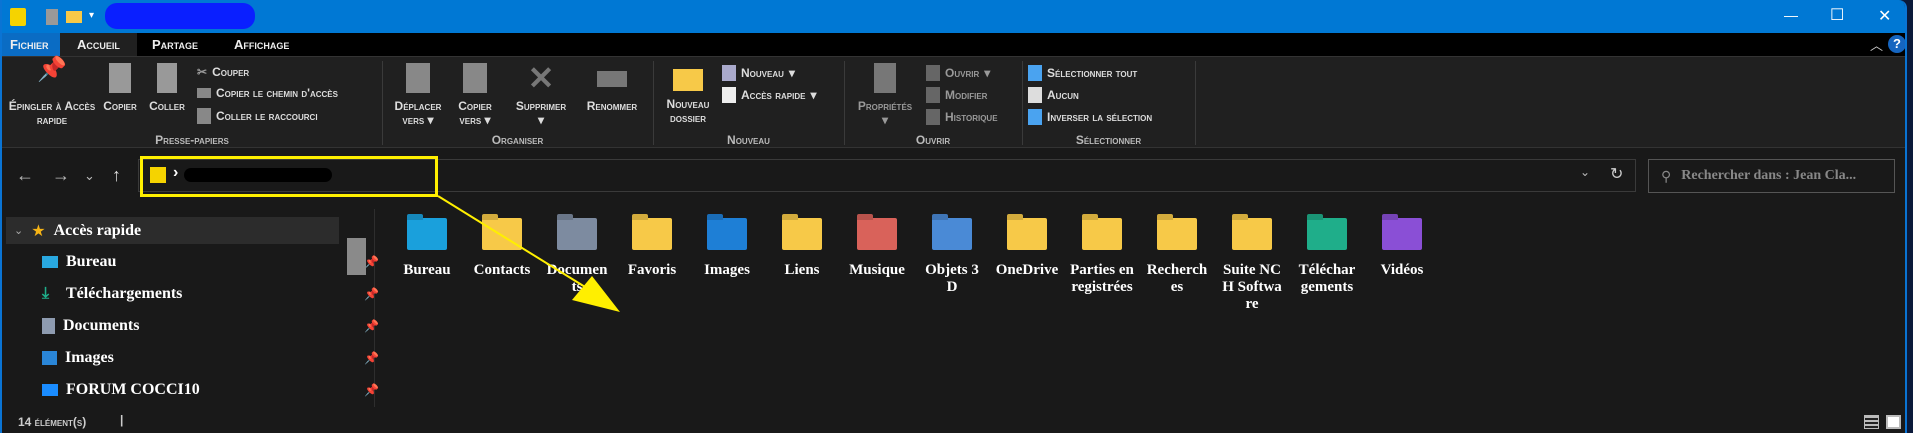  What do you see at coordinates (1893, 422) in the screenshot?
I see `large-icons-view-icon` at bounding box center [1893, 422].